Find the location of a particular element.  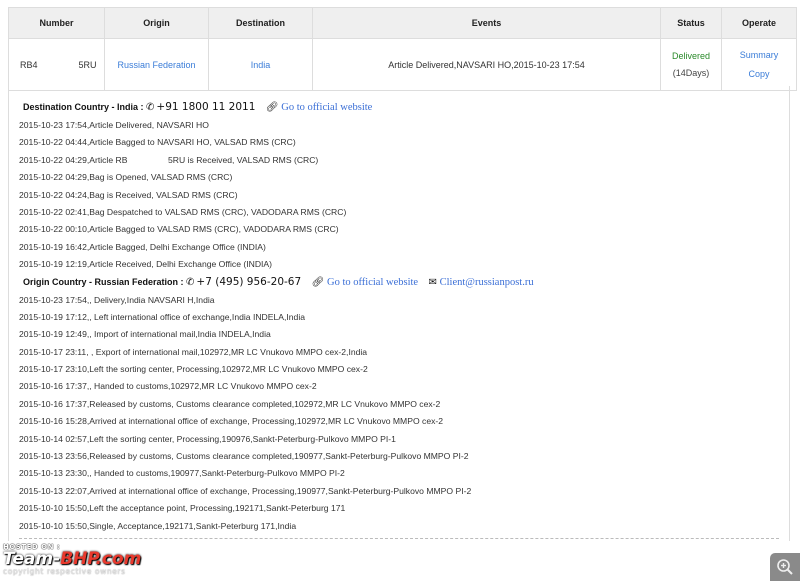

origin-phone: +7 (495) 956-20-67 is located at coordinates (249, 281).